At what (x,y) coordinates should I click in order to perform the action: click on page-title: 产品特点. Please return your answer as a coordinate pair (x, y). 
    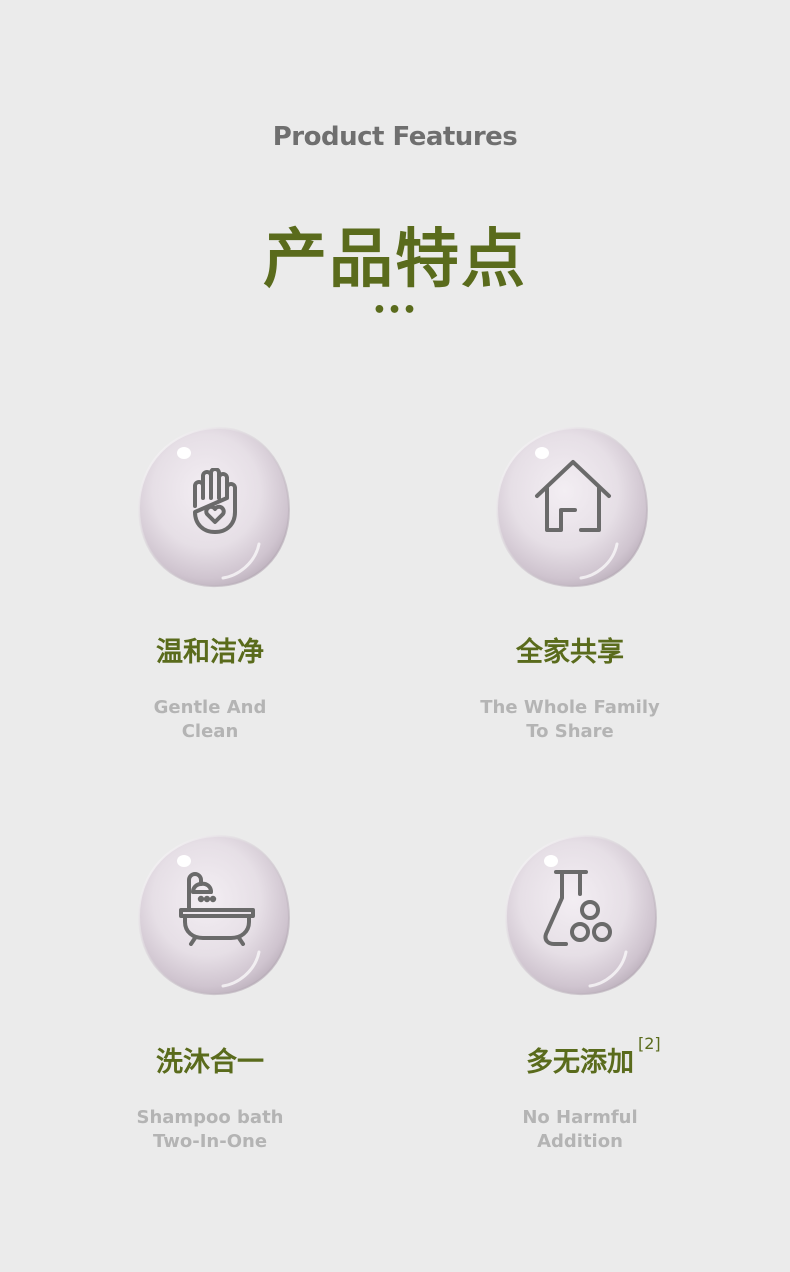
    Looking at the image, I should click on (395, 260).